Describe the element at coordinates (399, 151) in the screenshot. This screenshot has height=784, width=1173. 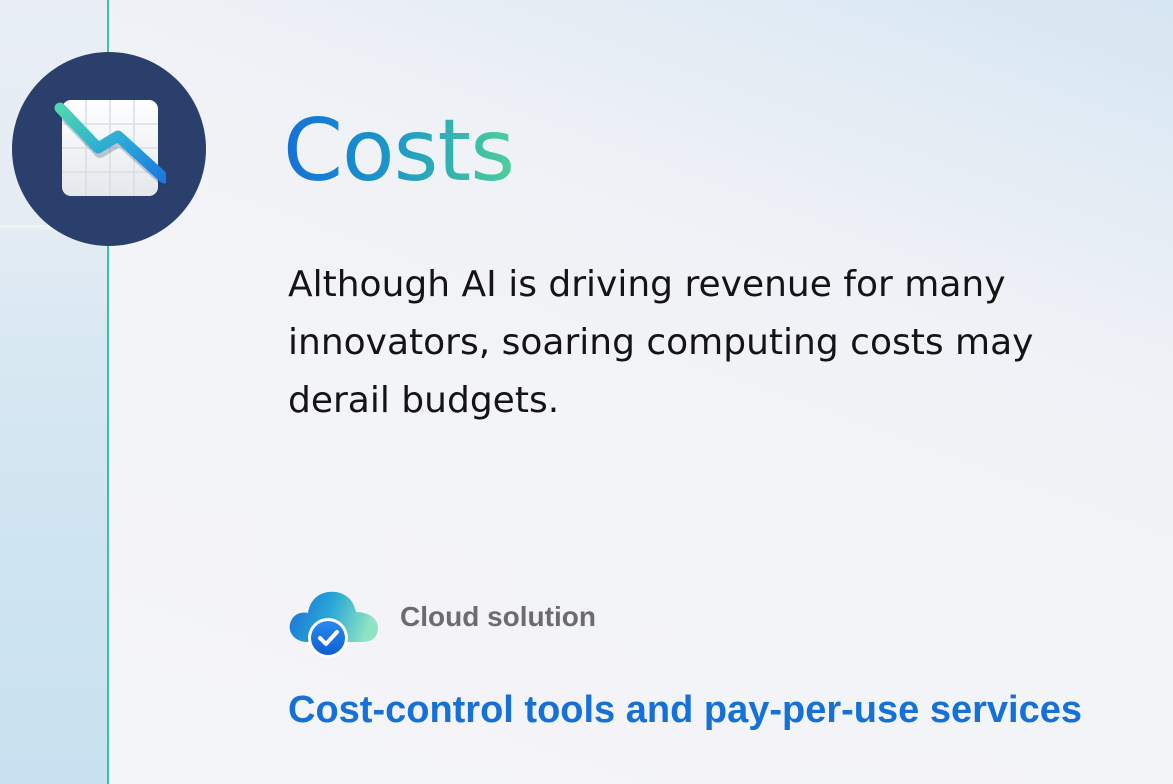
I see `section-title: Costs` at that location.